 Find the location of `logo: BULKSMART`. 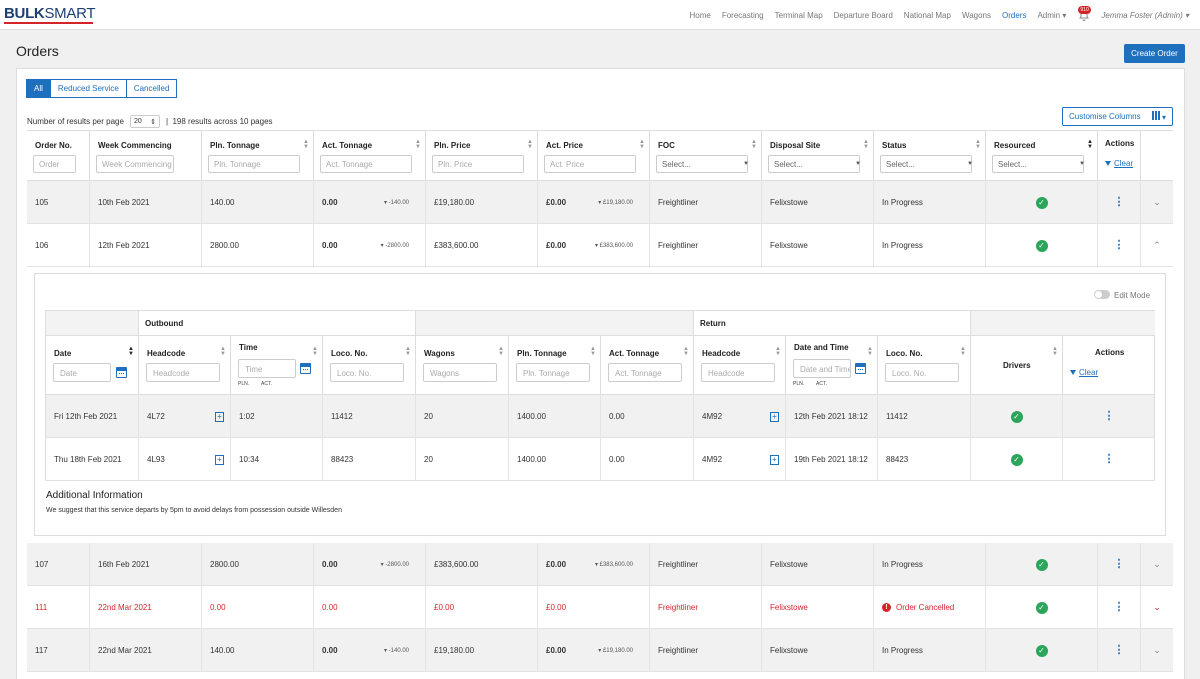

logo: BULKSMART is located at coordinates (50, 13).